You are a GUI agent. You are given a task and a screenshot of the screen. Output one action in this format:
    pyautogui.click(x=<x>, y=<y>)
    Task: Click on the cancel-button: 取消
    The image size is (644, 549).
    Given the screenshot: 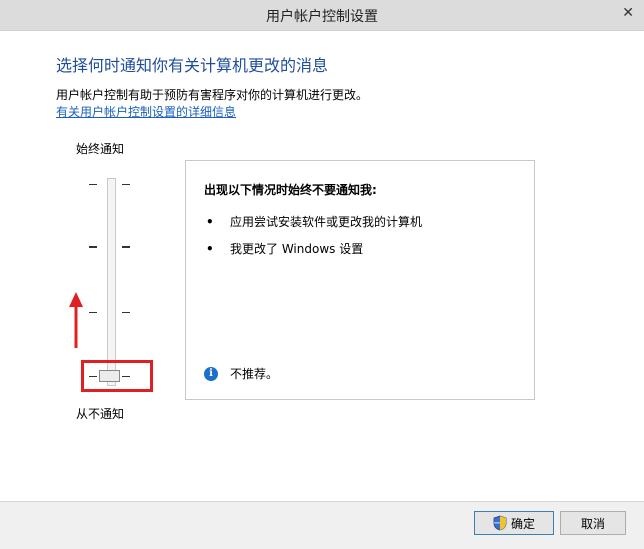 What is the action you would take?
    pyautogui.click(x=593, y=523)
    